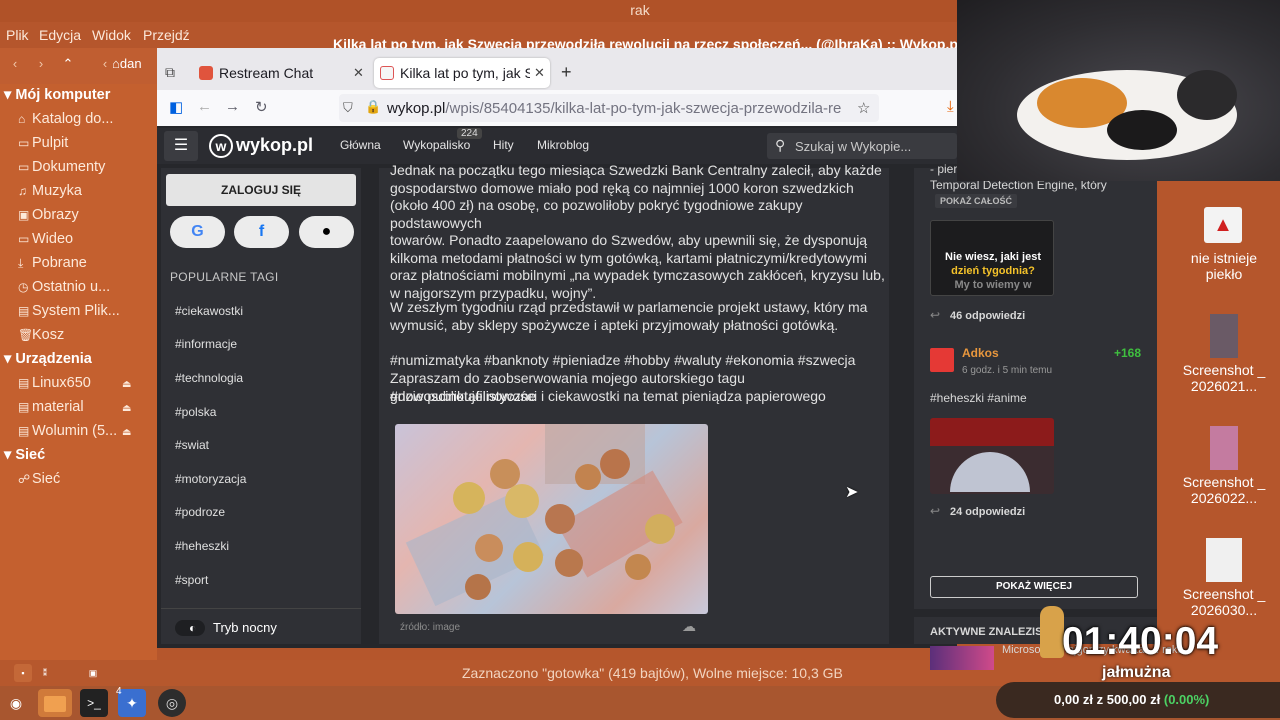  What do you see at coordinates (563, 145) in the screenshot?
I see `nav-mikroblog: Mikroblog` at bounding box center [563, 145].